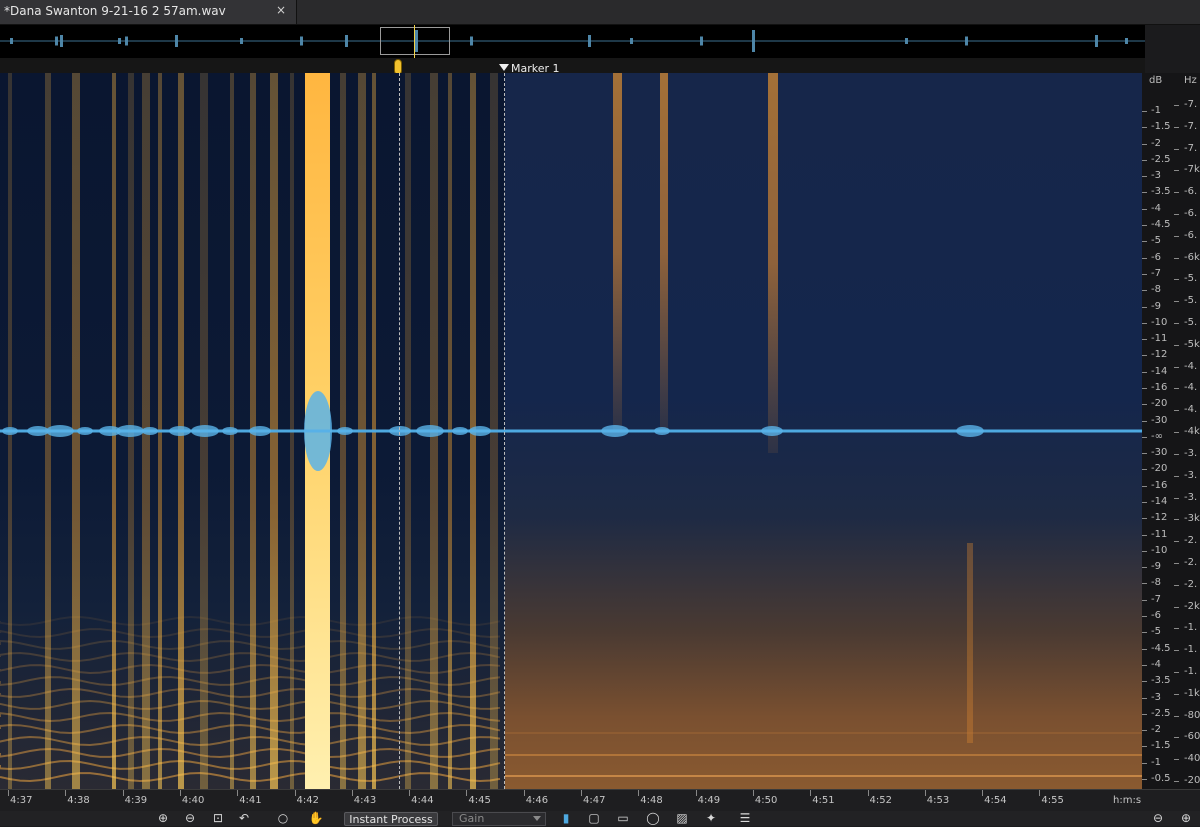 Image resolution: width=1200 pixels, height=827 pixels. Describe the element at coordinates (594, 818) in the screenshot. I see `frequency-selection-tool-icon: ▢` at that location.